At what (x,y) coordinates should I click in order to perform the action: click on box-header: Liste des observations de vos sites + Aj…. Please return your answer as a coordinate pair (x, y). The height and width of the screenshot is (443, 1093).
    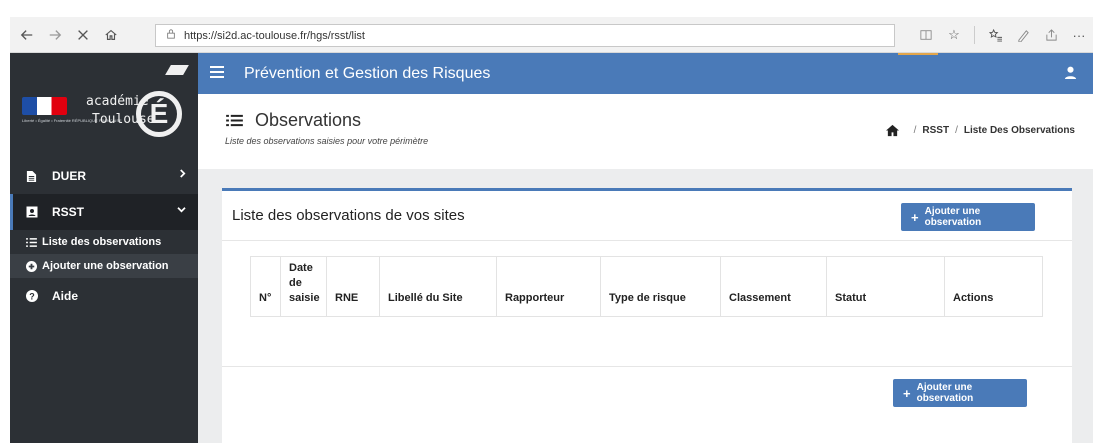
    Looking at the image, I should click on (647, 216).